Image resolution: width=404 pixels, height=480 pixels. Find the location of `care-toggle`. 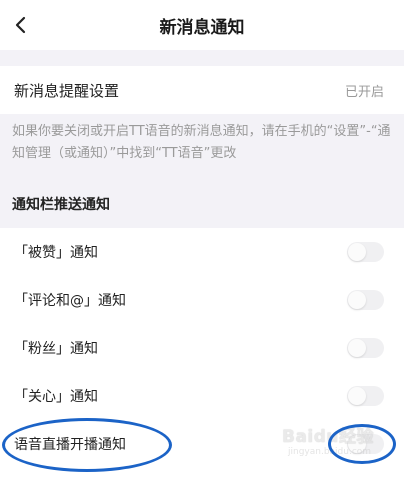

care-toggle is located at coordinates (365, 396).